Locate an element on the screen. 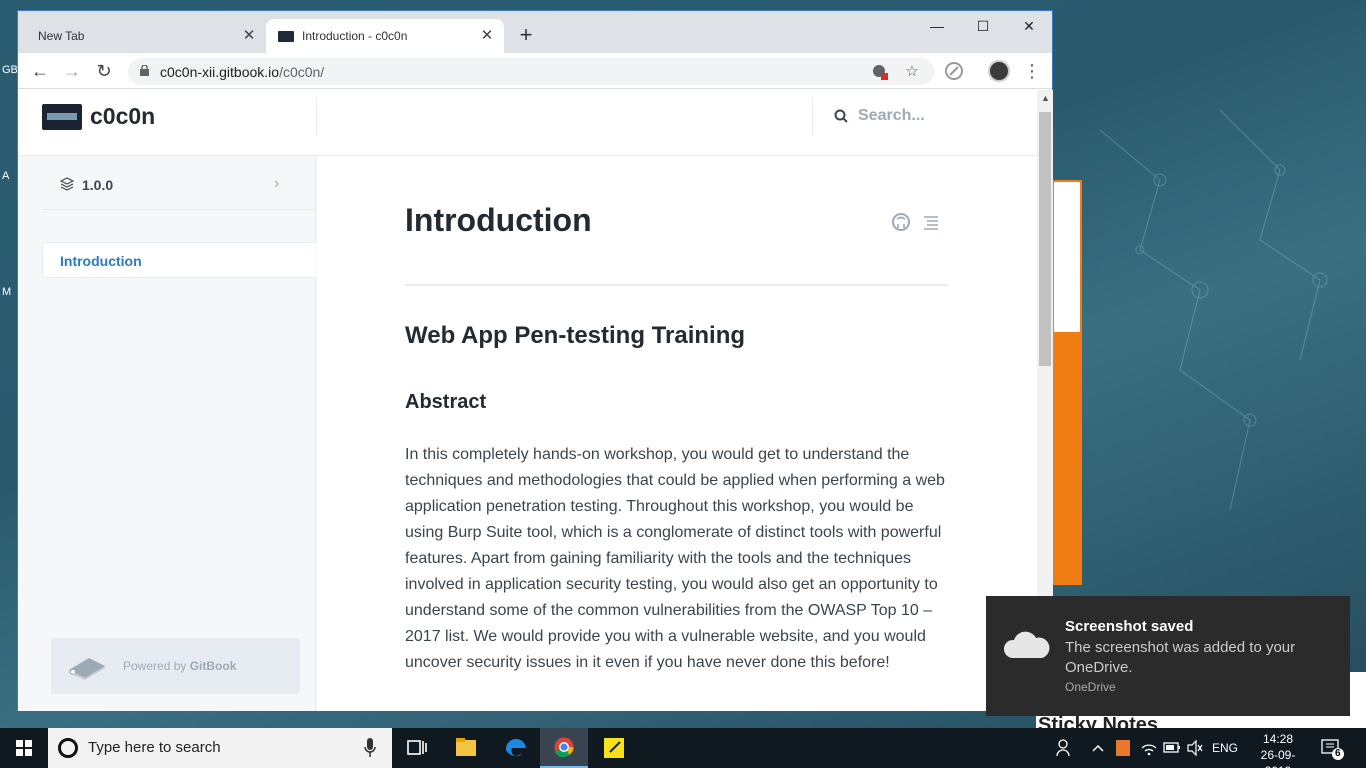  notification-icon is located at coordinates (1332, 749).